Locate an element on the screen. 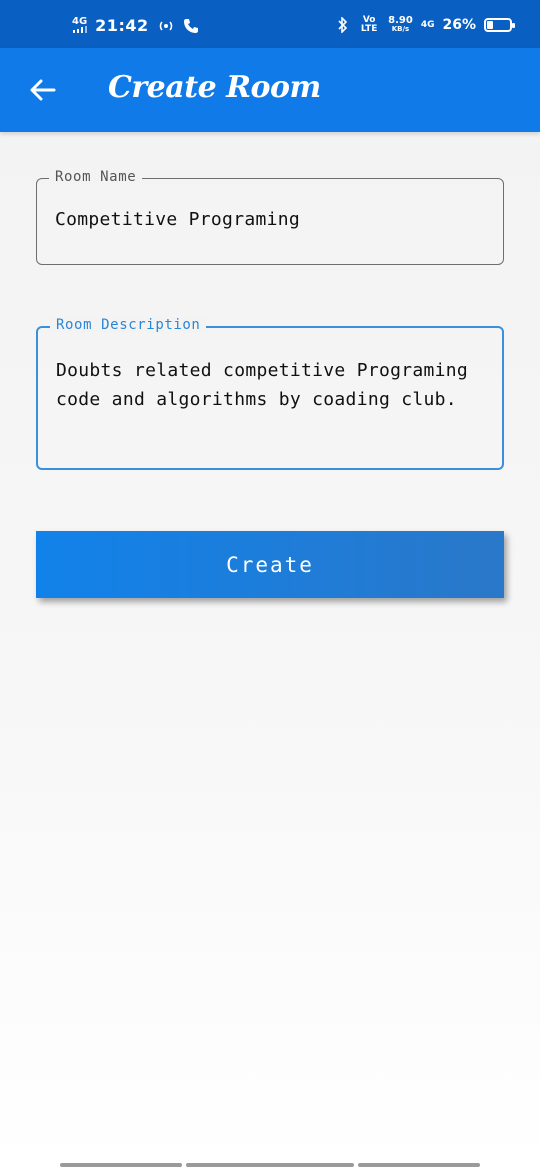 The height and width of the screenshot is (1170, 540). room-name-field: Room Name Competitive Programing is located at coordinates (270, 217).